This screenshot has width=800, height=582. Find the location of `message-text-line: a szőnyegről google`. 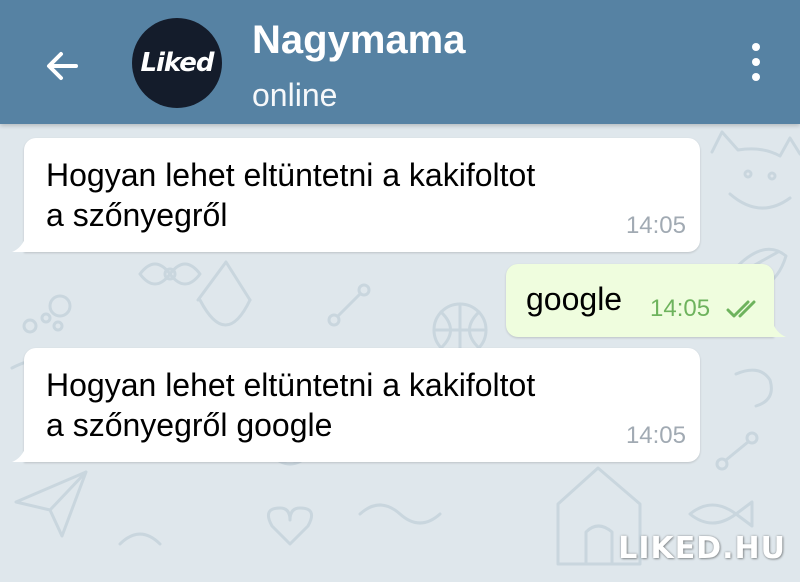

message-text-line: a szőnyegről google is located at coordinates (189, 425).